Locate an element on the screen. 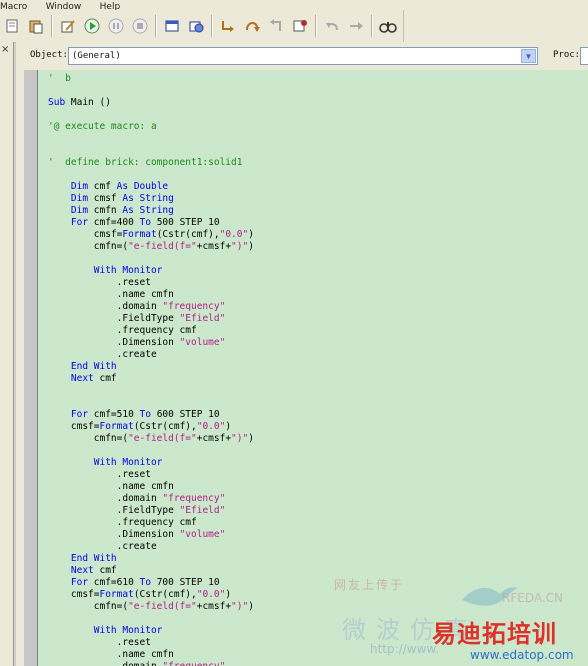 The width and height of the screenshot is (588, 666). stop-icon is located at coordinates (140, 26).